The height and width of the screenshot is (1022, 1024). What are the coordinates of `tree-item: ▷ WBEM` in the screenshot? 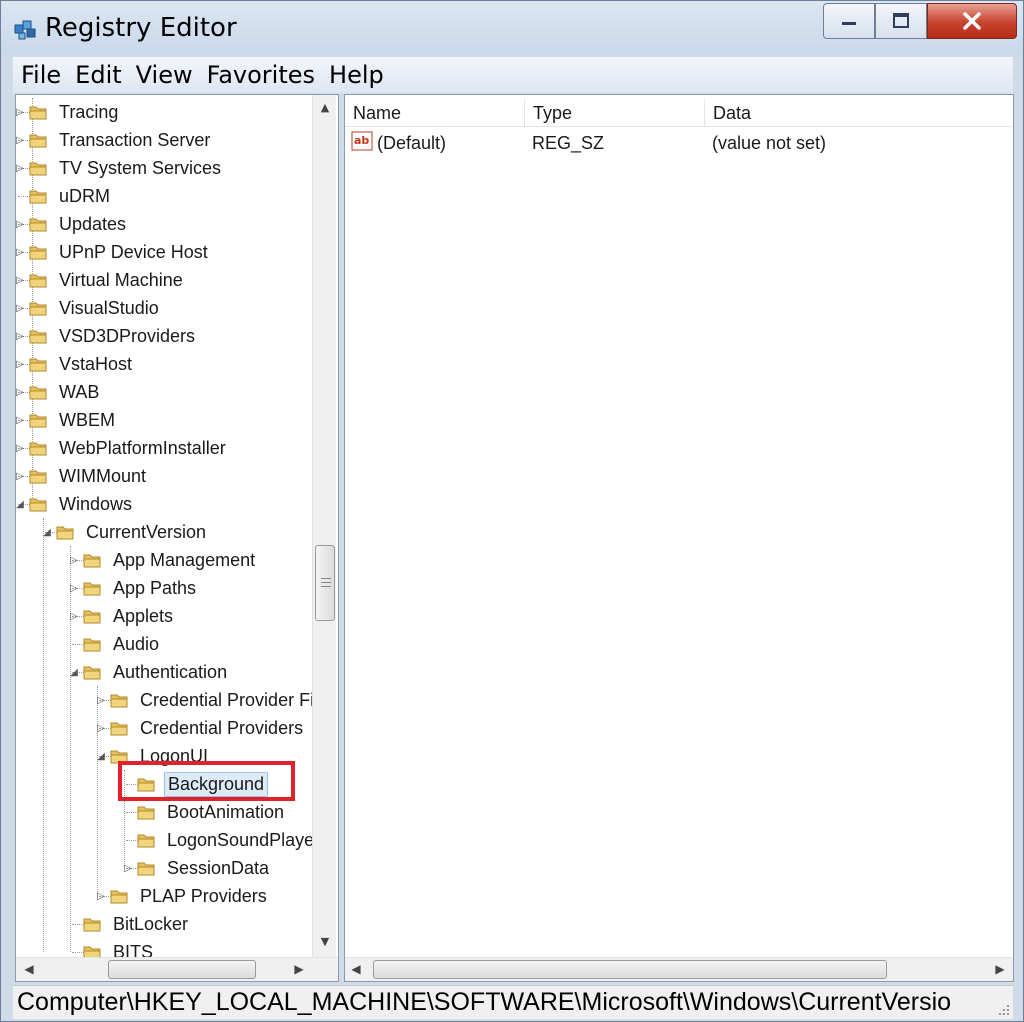 It's located at (67, 420).